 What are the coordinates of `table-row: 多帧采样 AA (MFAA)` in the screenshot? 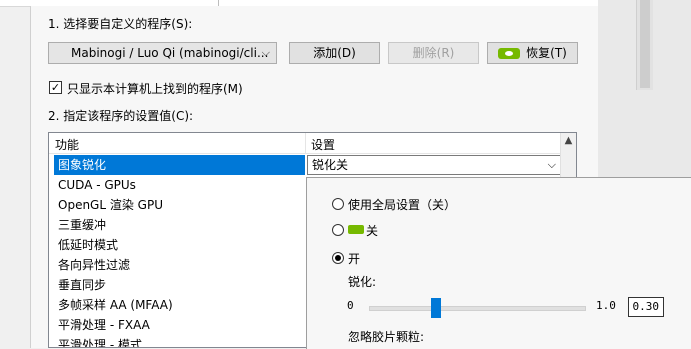 It's located at (179, 305).